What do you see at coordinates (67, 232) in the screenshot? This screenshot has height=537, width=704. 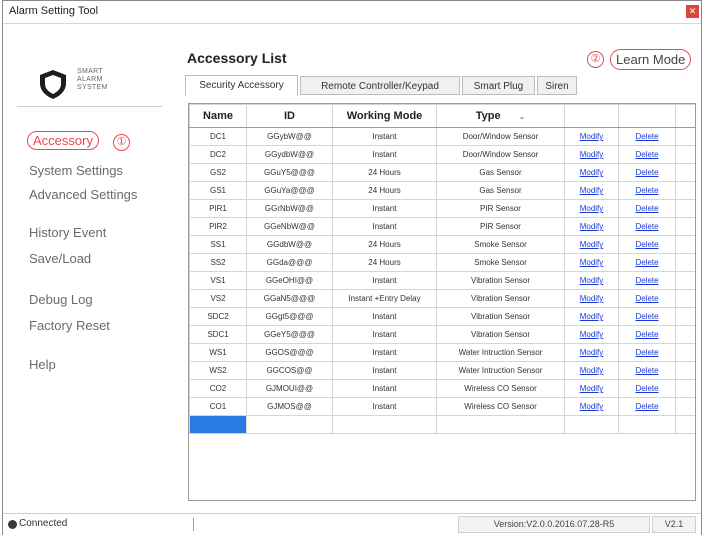 I see `sidebar-item-history-event: History Event` at bounding box center [67, 232].